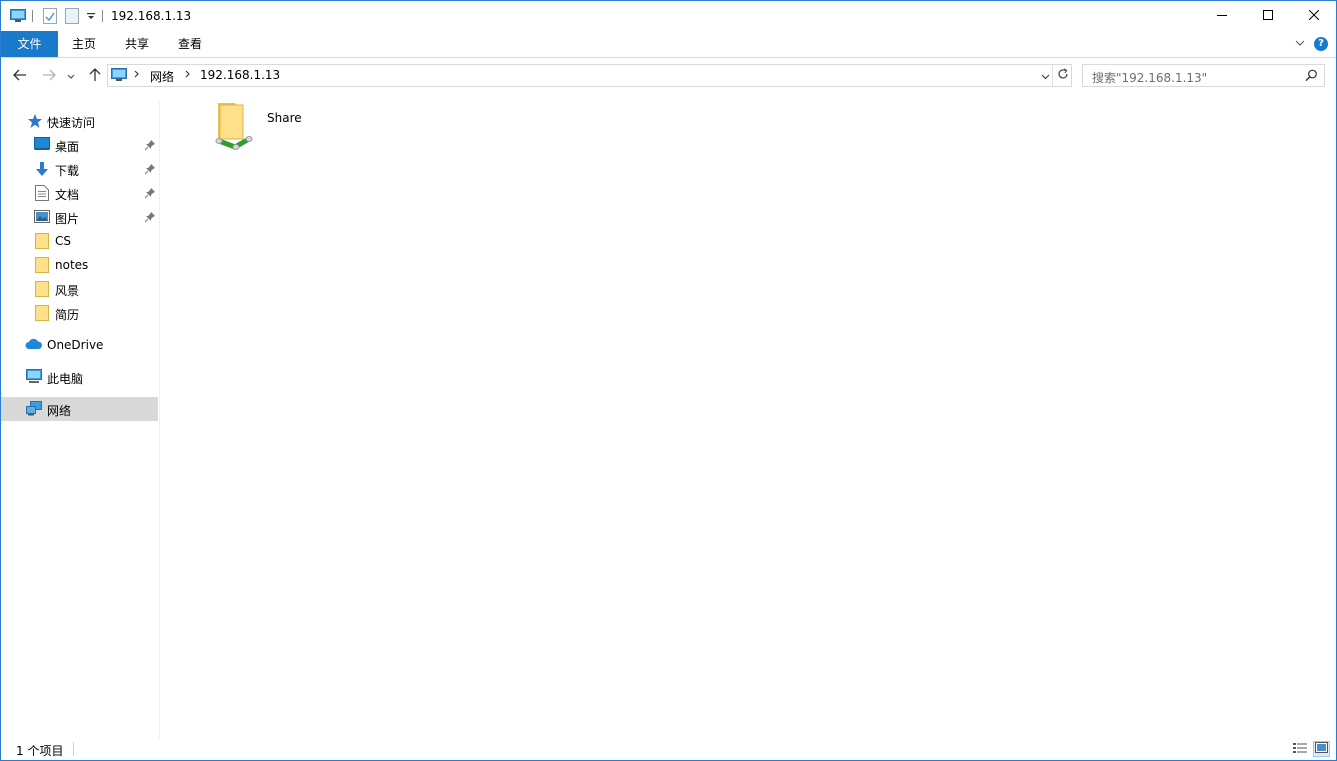 This screenshot has height=761, width=1337. I want to click on item-count: 1 个项目, so click(40, 751).